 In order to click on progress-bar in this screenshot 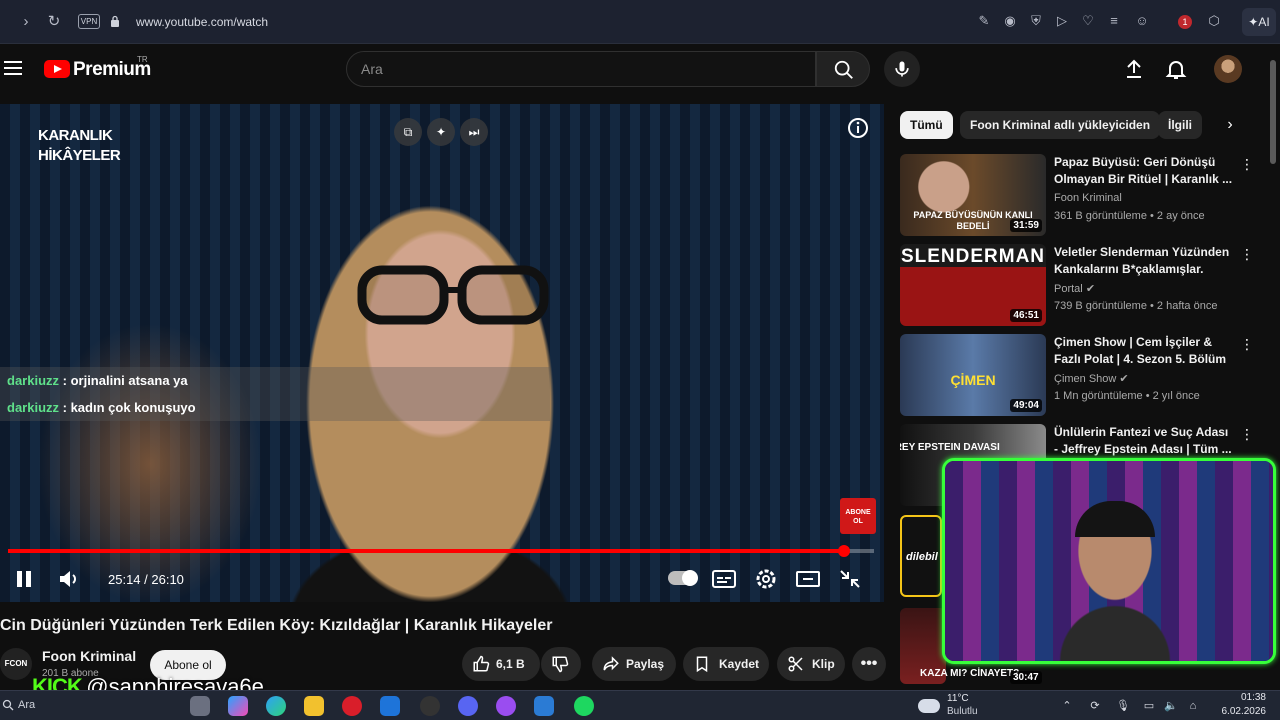, I will do `click(441, 551)`.